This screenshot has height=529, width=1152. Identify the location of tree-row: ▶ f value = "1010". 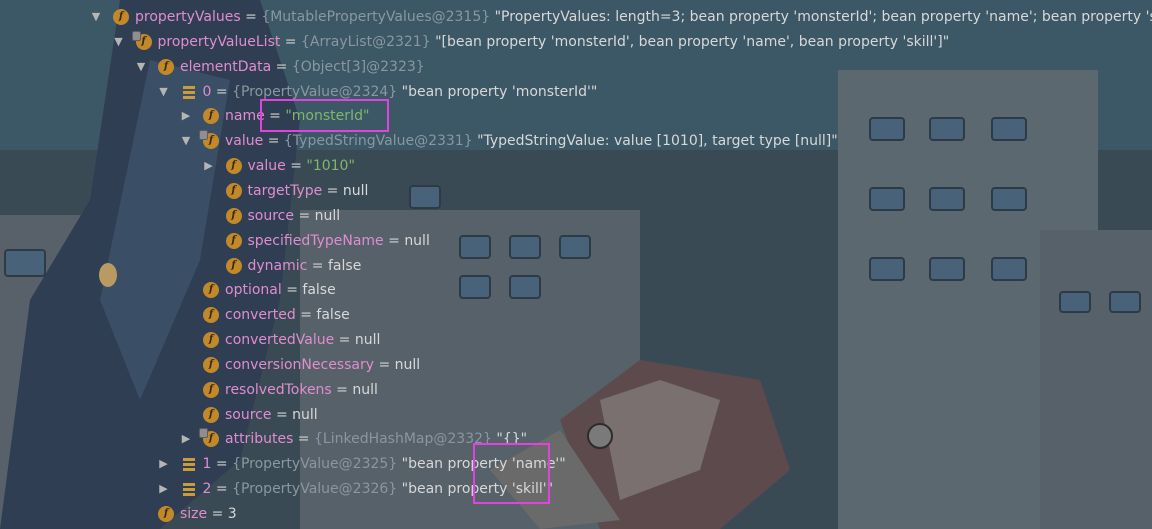
(576, 166).